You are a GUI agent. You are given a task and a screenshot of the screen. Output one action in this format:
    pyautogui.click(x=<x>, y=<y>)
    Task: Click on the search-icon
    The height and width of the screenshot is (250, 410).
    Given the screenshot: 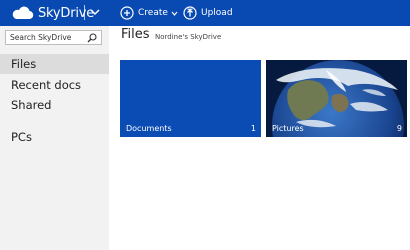 What is the action you would take?
    pyautogui.click(x=92, y=38)
    